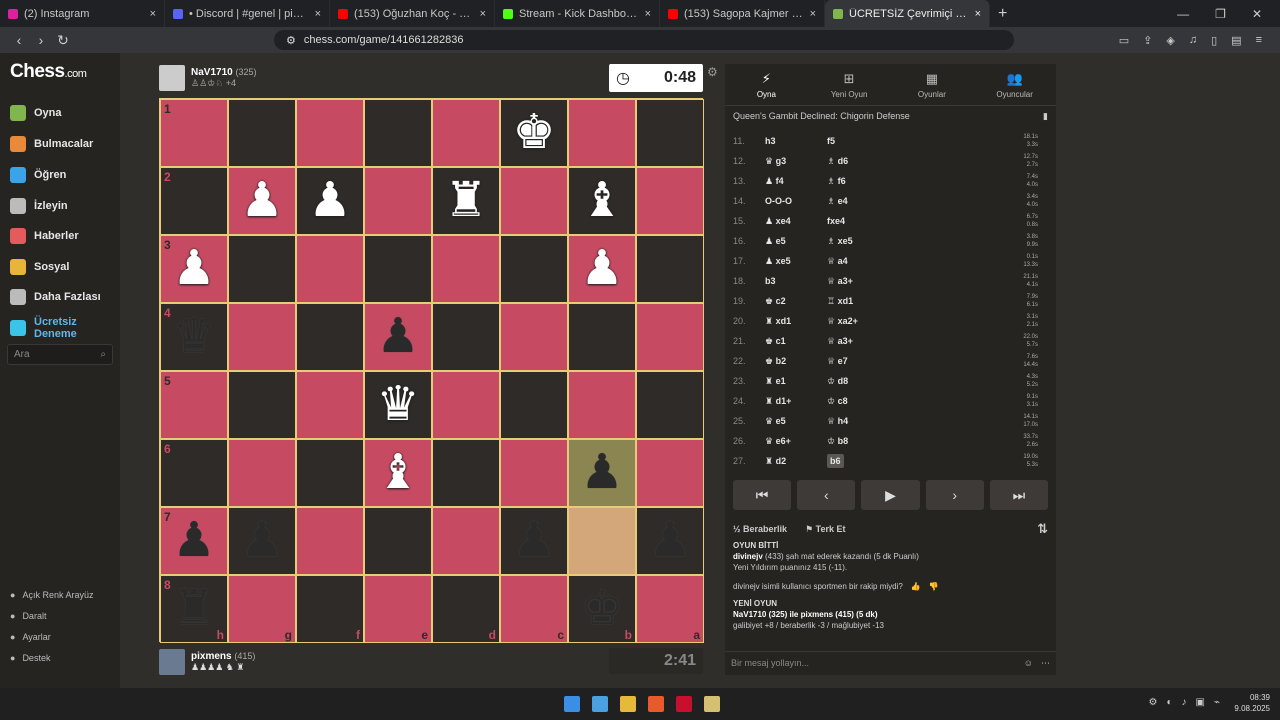 This screenshot has height=720, width=1280. Describe the element at coordinates (644, 40) in the screenshot. I see `url-field: ⚙ chess.com/game/141661282836` at that location.